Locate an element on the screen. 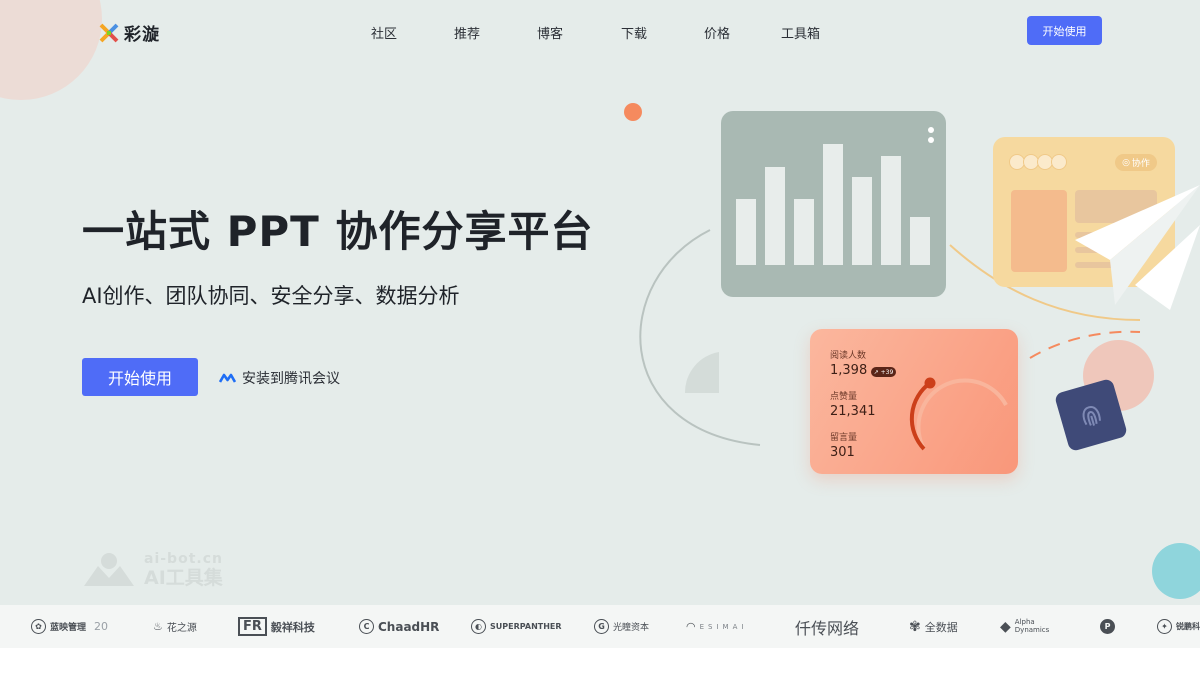 This screenshot has width=1200, height=675. comment-count-value: 301 is located at coordinates (842, 452).